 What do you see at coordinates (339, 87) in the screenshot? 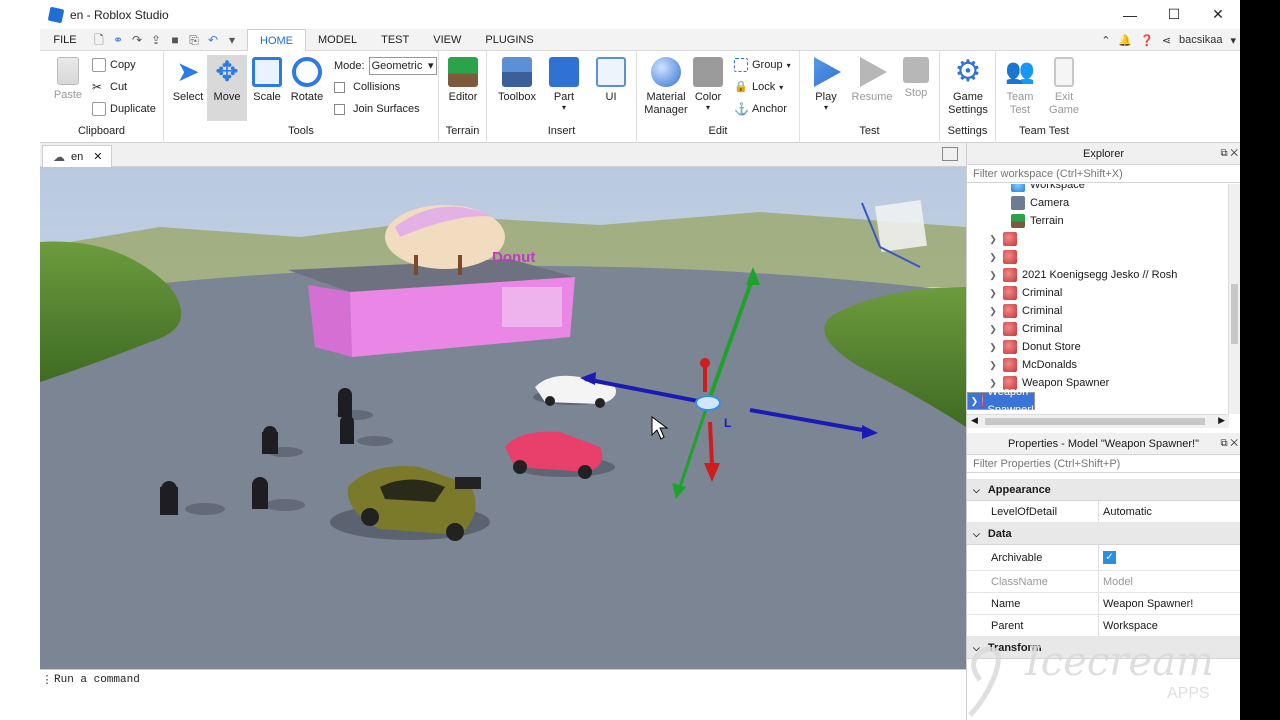
I see `collisions-checkbox` at bounding box center [339, 87].